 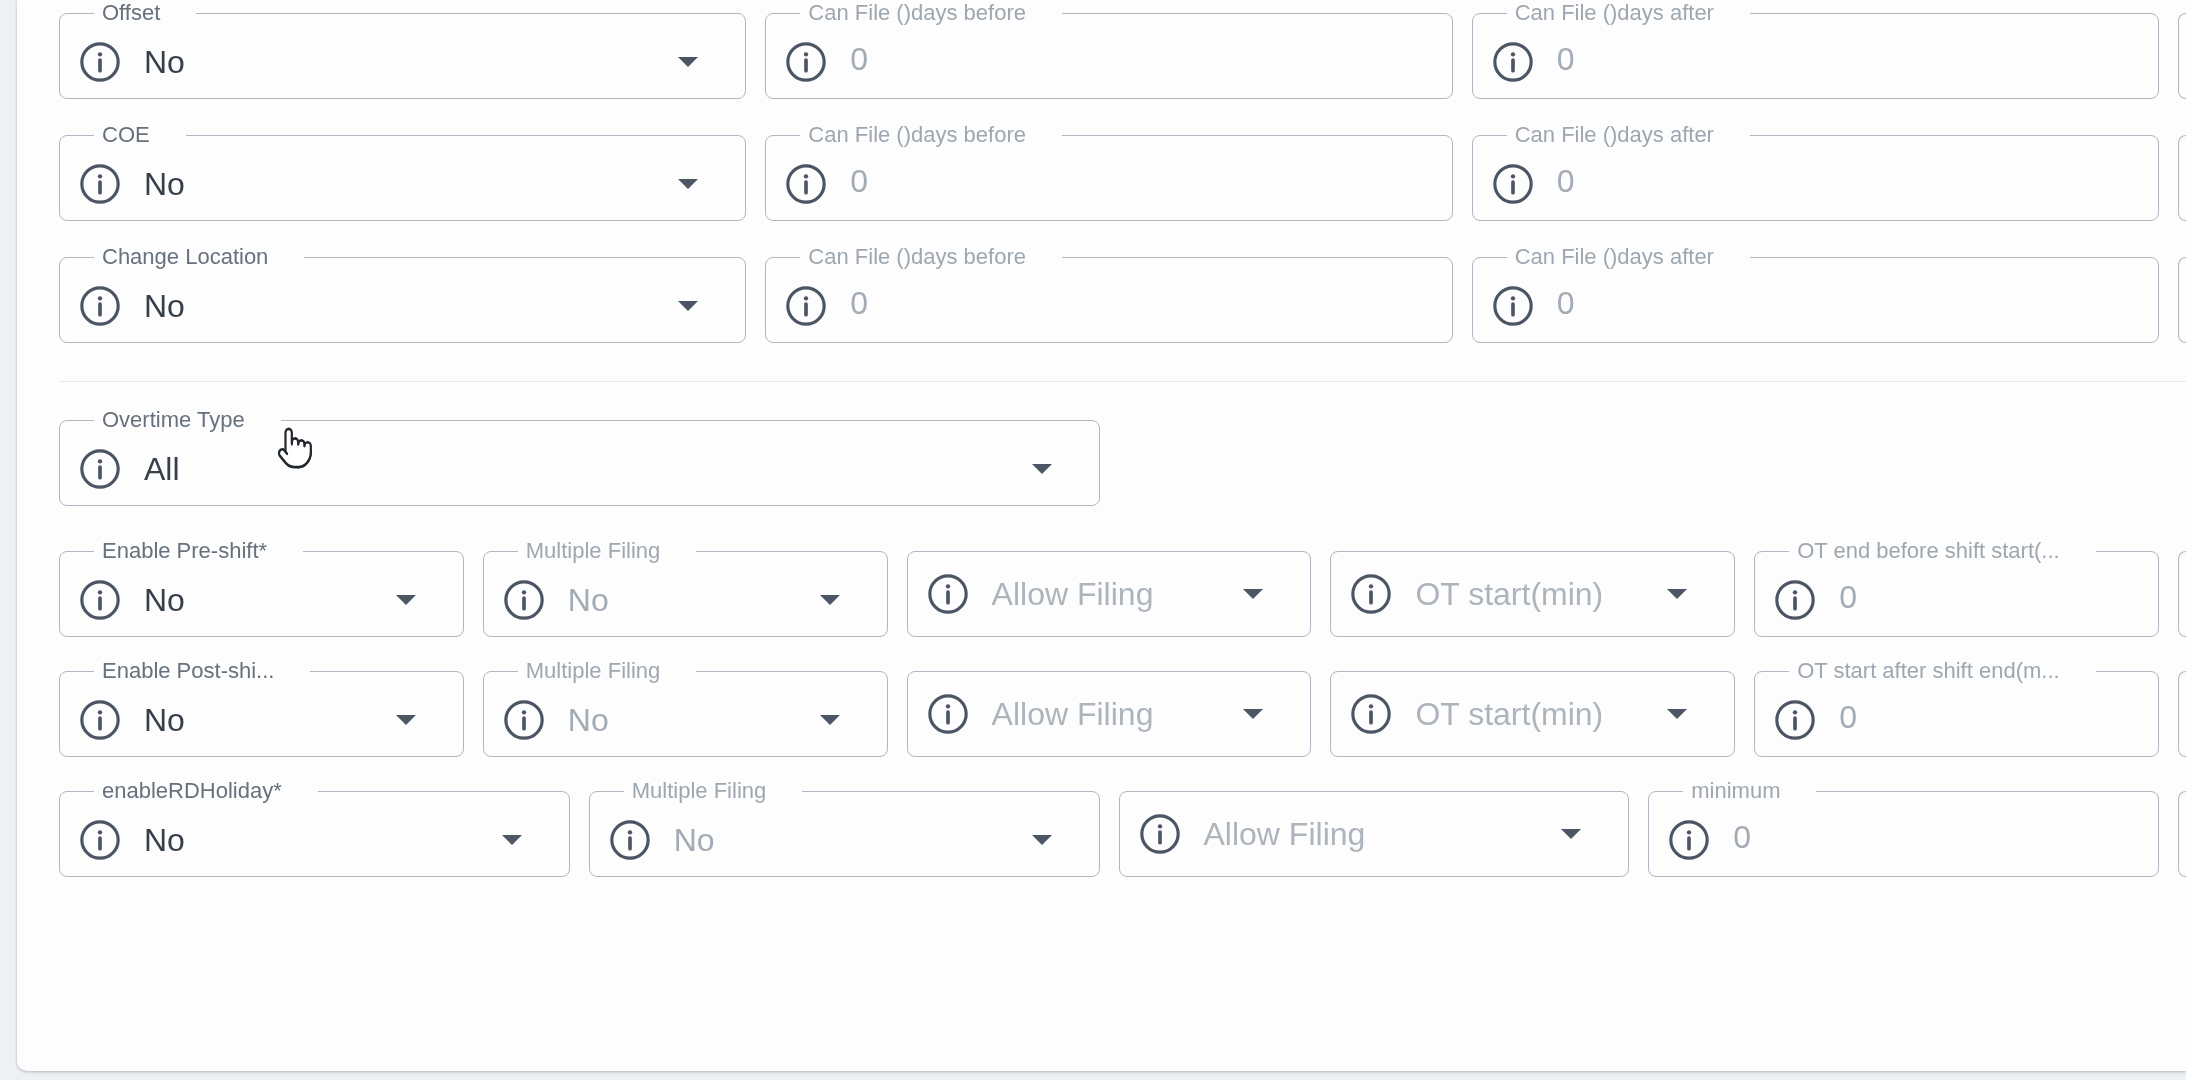 What do you see at coordinates (126, 134) in the screenshot?
I see `field-label: COE` at bounding box center [126, 134].